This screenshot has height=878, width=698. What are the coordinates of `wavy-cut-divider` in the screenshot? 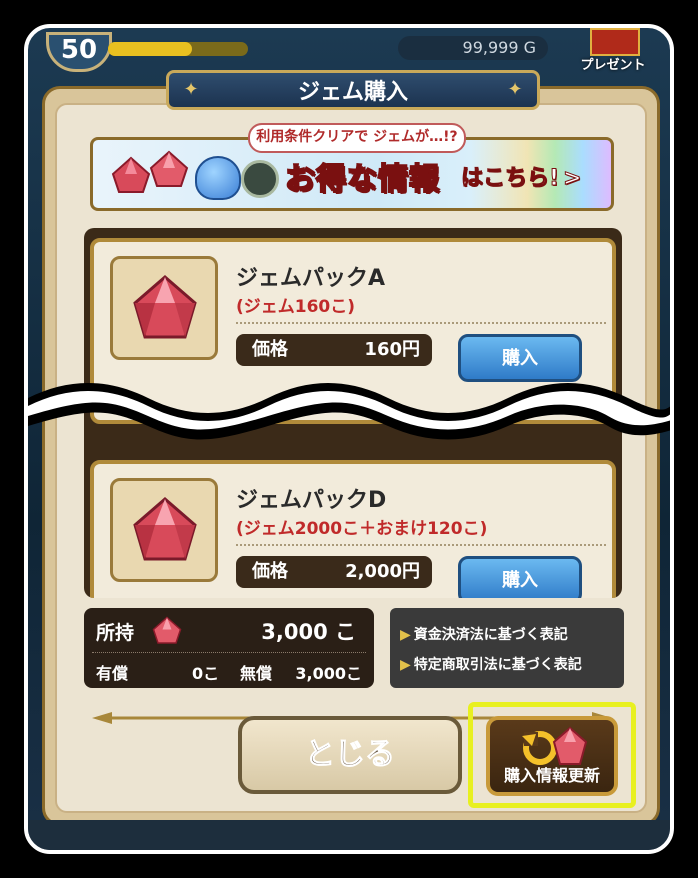 It's located at (349, 411).